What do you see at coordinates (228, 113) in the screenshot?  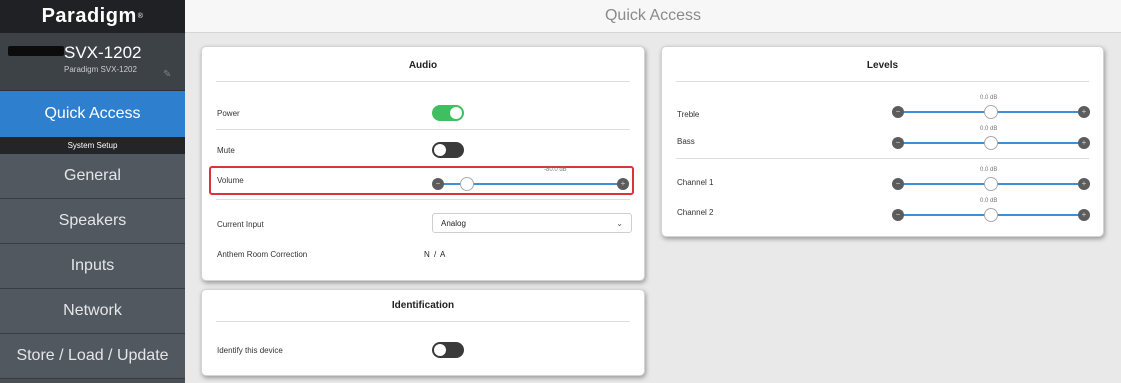 I see `power-label: Power` at bounding box center [228, 113].